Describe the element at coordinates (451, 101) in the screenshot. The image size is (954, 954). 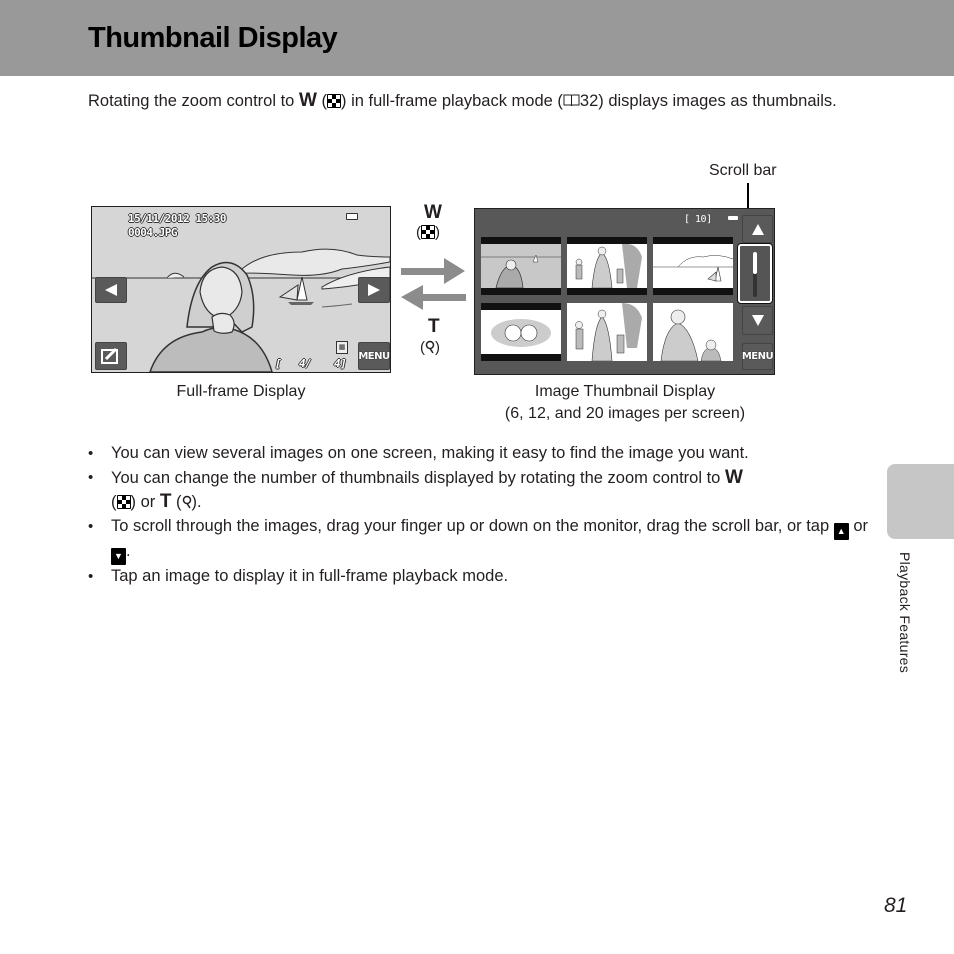
I see `intro-text: ) in full-frame playback mode (` at that location.